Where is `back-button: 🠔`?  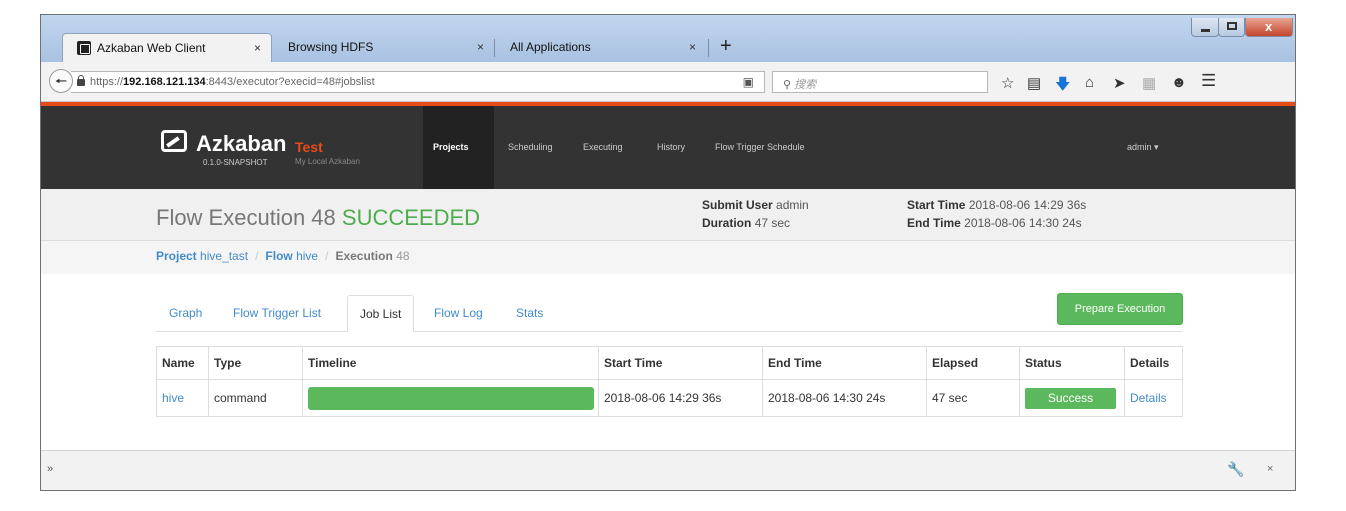
back-button: 🠔 is located at coordinates (61, 81).